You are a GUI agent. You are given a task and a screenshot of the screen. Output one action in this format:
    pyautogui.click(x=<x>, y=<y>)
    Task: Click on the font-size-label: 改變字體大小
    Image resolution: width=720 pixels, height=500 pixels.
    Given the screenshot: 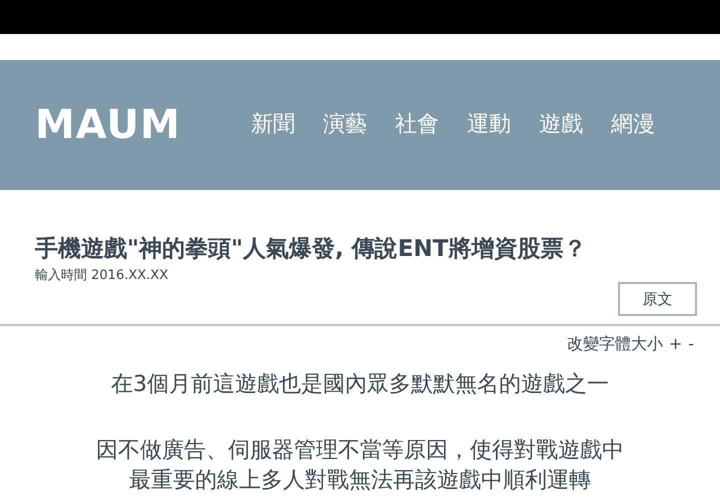 What is the action you would take?
    pyautogui.click(x=614, y=344)
    